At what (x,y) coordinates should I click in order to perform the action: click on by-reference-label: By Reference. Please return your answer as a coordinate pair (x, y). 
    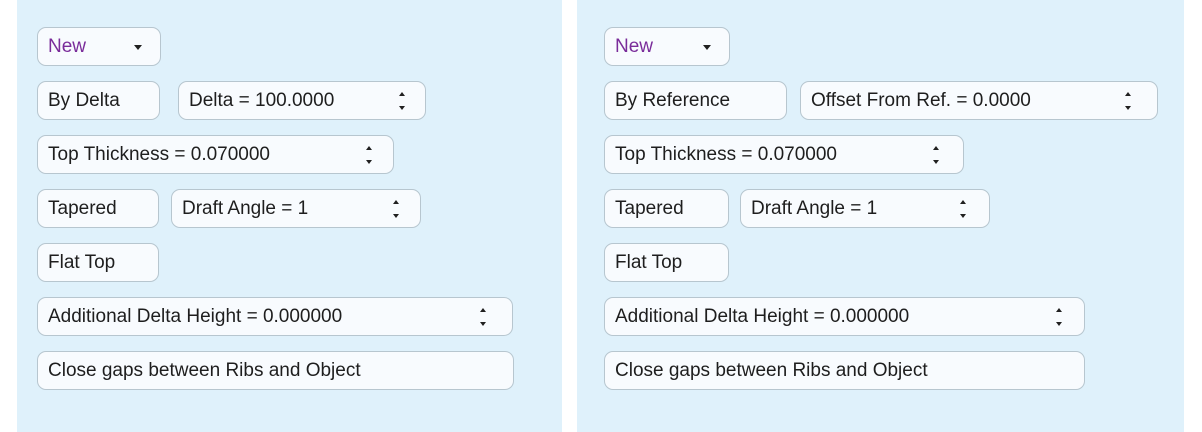
    Looking at the image, I should click on (673, 100).